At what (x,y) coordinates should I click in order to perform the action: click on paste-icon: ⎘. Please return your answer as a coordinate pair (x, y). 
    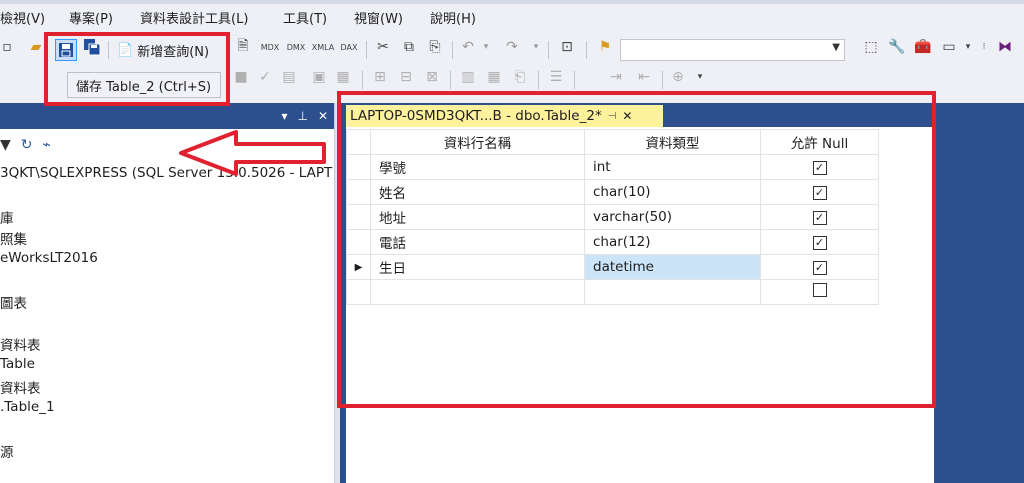
    Looking at the image, I should click on (435, 47).